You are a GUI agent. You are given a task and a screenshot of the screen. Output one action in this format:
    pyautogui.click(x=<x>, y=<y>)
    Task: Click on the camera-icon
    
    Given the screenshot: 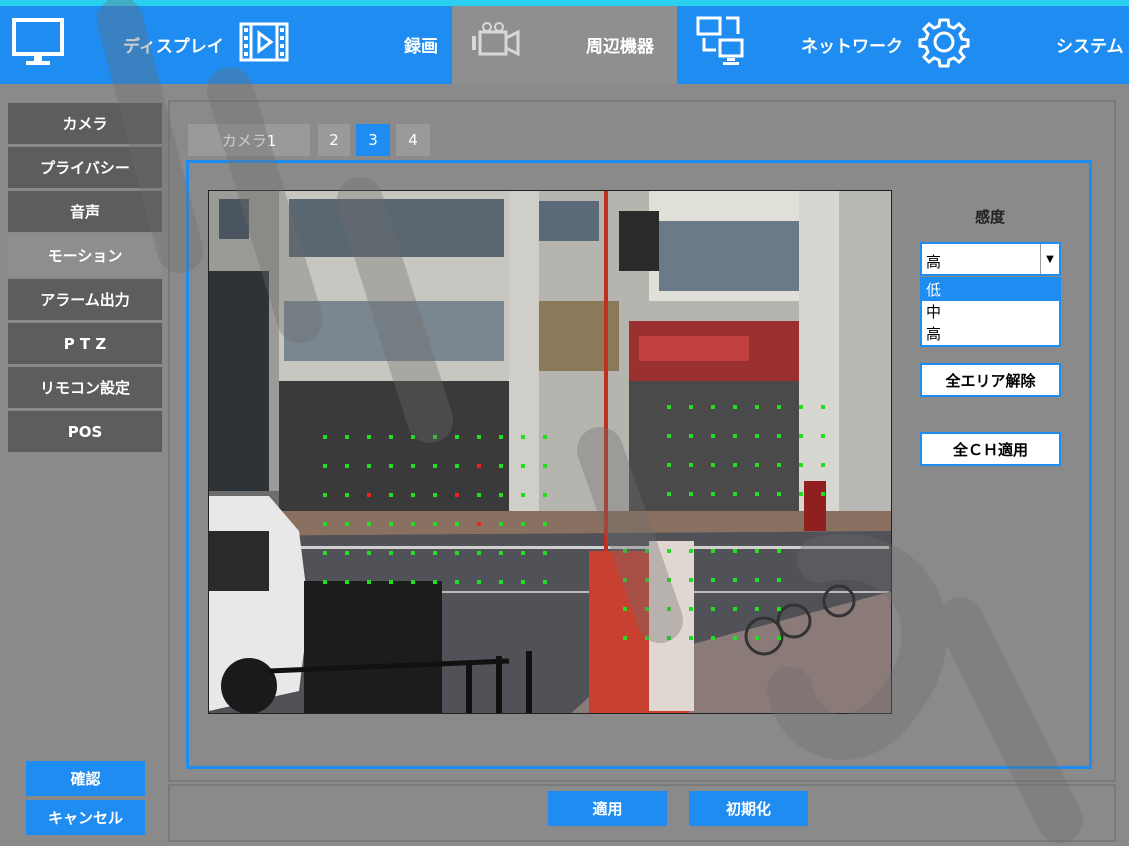 What is the action you would take?
    pyautogui.click(x=494, y=42)
    